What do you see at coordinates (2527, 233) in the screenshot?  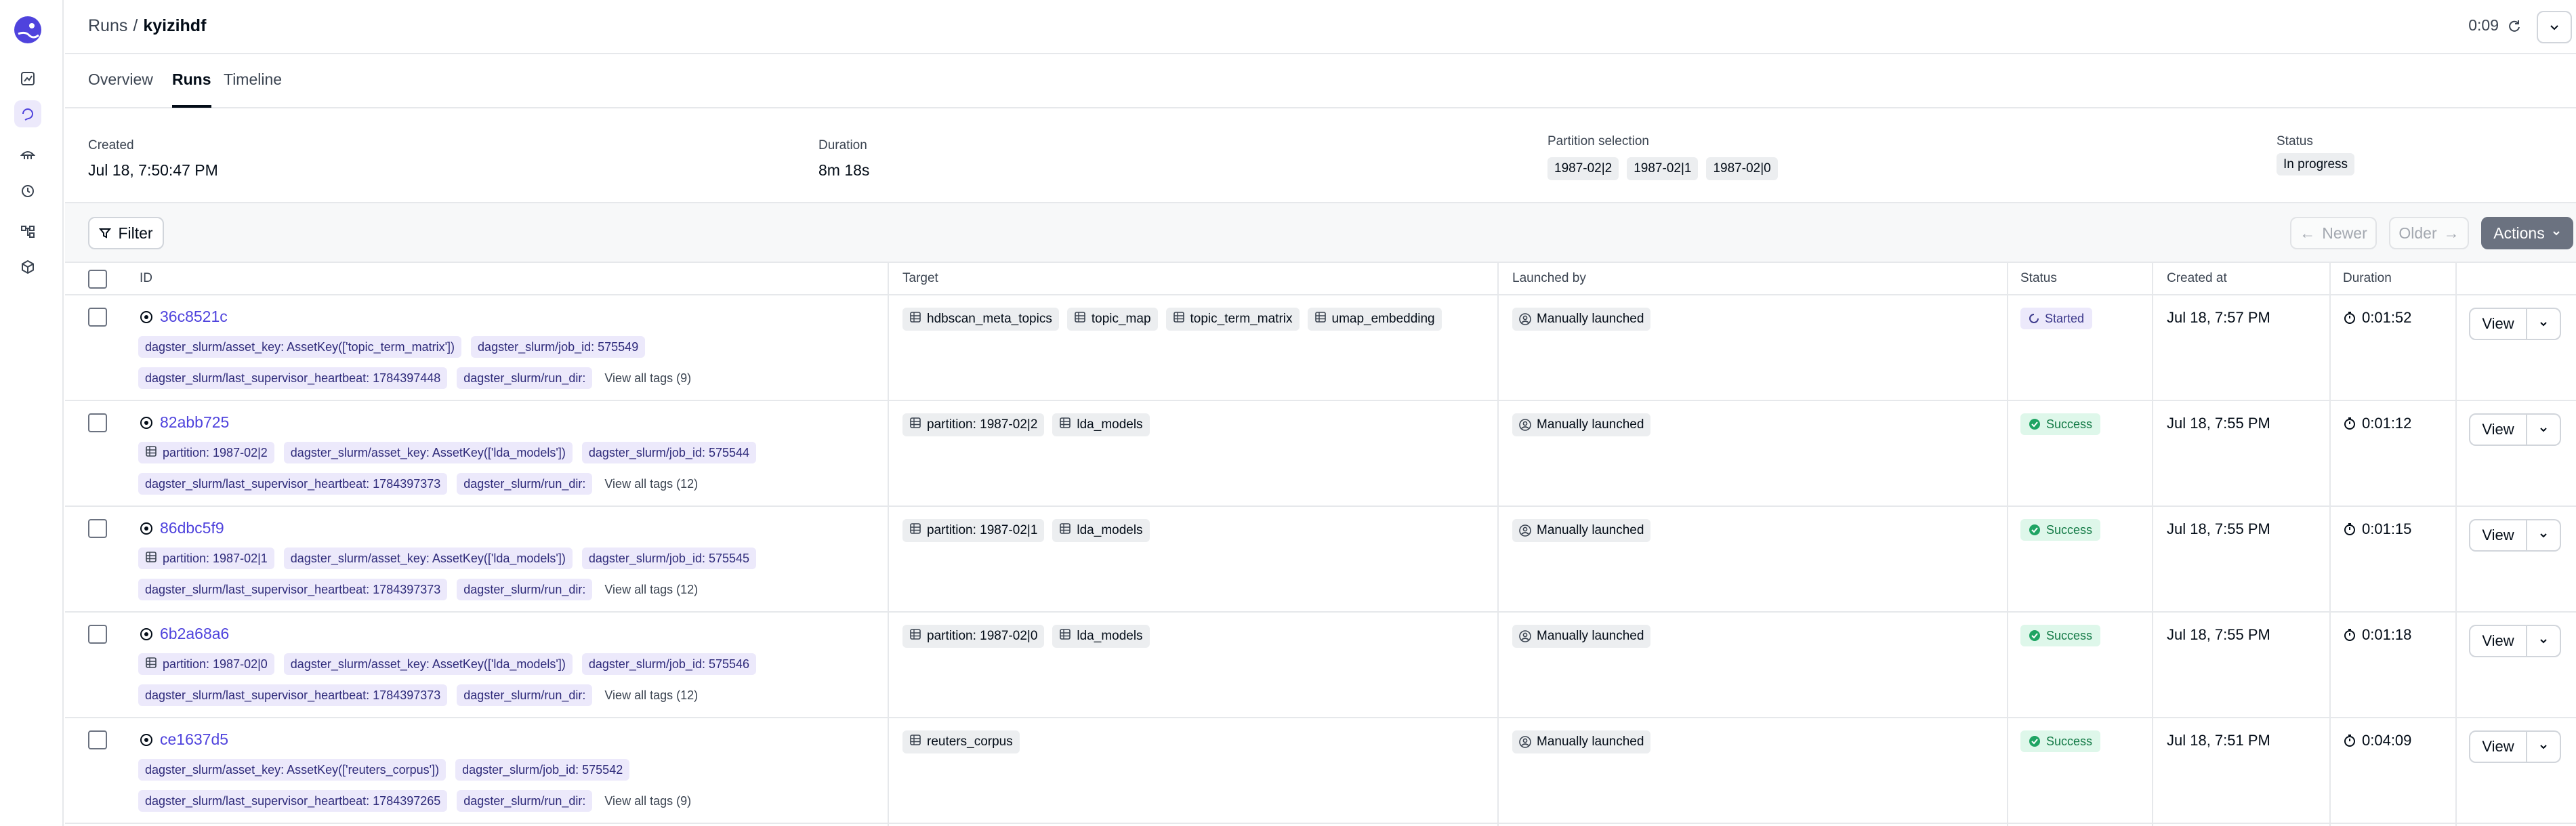 I see `actions-button: Actions` at bounding box center [2527, 233].